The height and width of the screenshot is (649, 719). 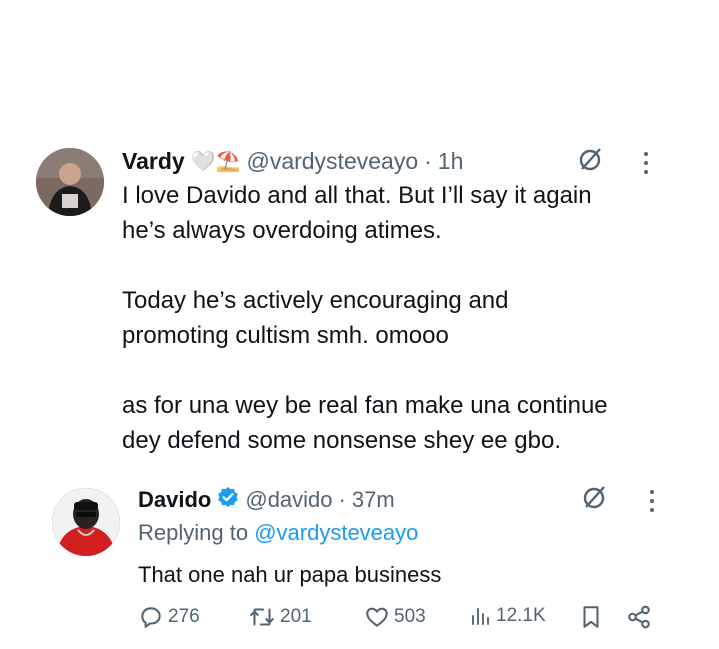 I want to click on reply-count: 276, so click(x=184, y=616).